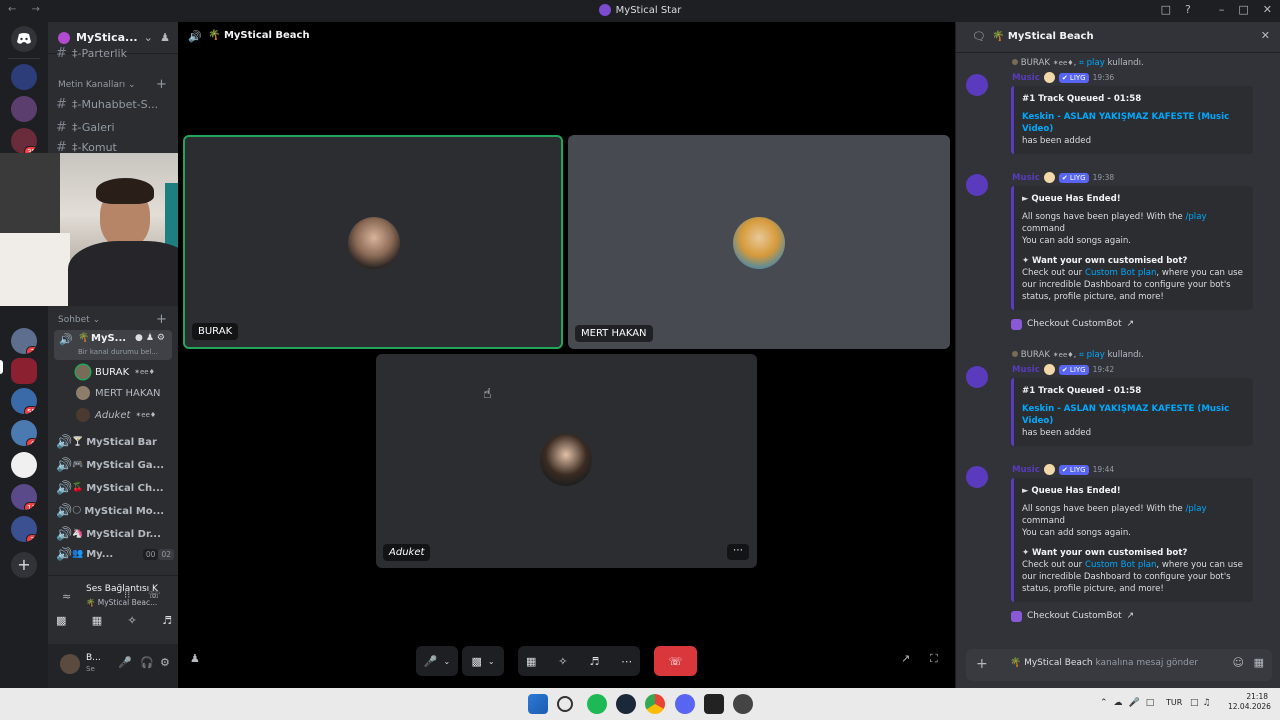 The image size is (1280, 720). What do you see at coordinates (1238, 662) in the screenshot?
I see `emoji-icon: ☺` at bounding box center [1238, 662].